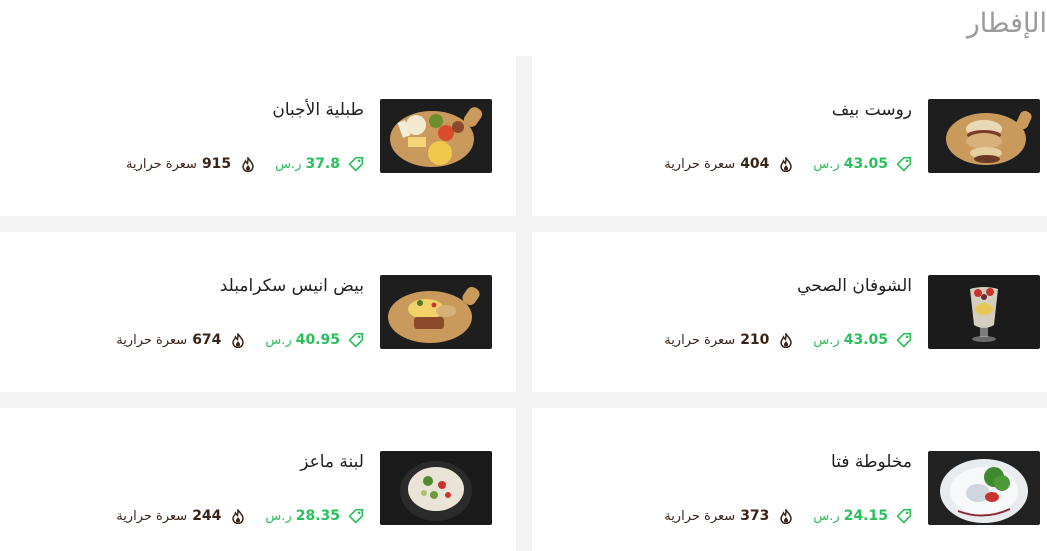  I want to click on labneh-bowl-image, so click(436, 488).